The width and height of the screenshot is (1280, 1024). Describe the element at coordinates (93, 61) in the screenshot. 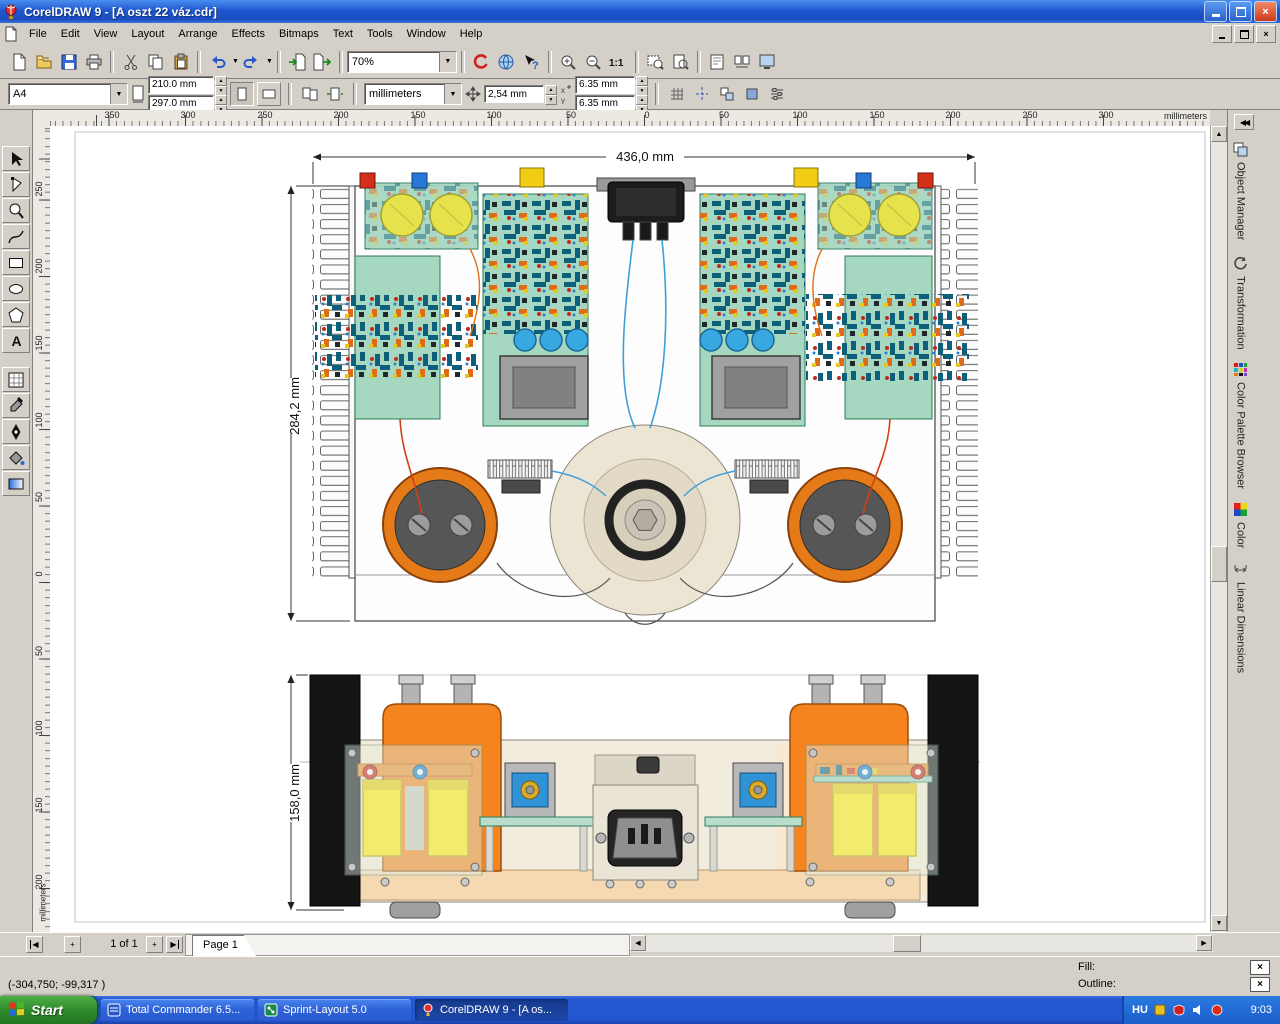

I see `print-button` at that location.